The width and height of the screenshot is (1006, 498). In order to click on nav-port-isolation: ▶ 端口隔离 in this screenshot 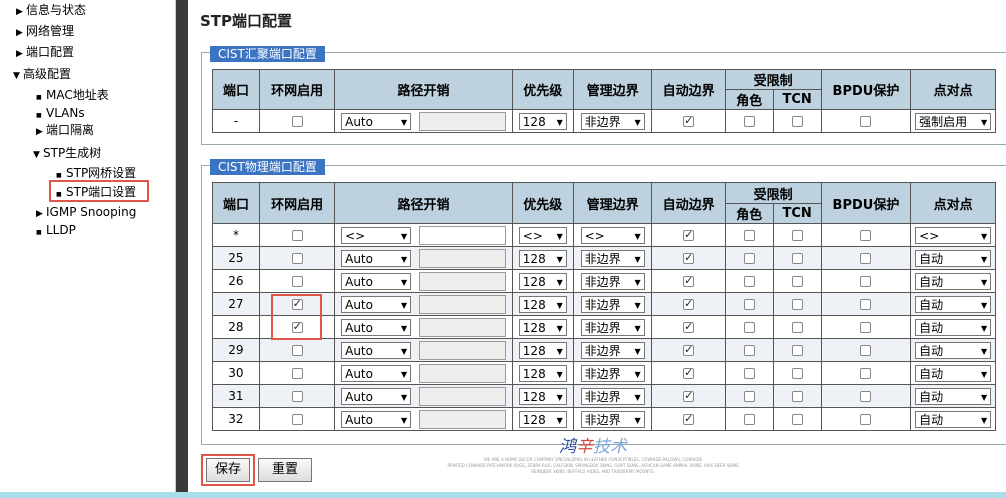, I will do `click(65, 131)`.